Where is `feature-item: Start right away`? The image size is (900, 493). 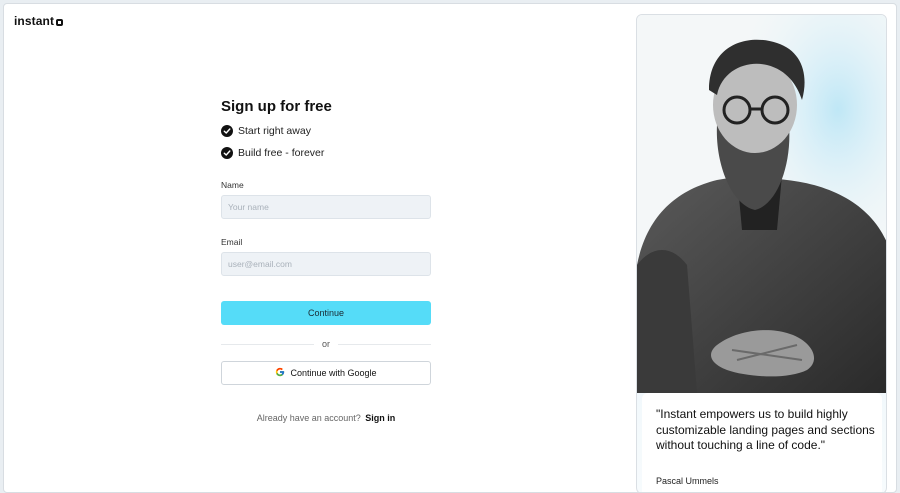
feature-item: Start right away is located at coordinates (326, 131).